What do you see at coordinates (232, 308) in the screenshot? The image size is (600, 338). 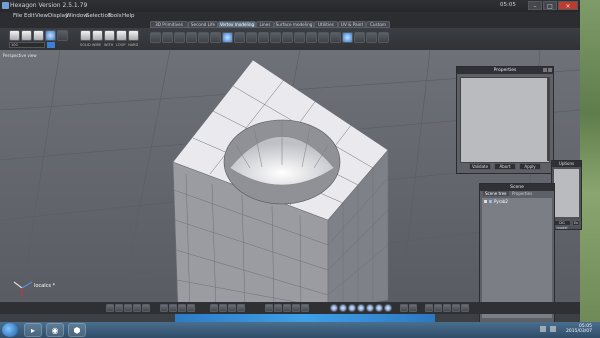 I see `view-tool-12-icon` at bounding box center [232, 308].